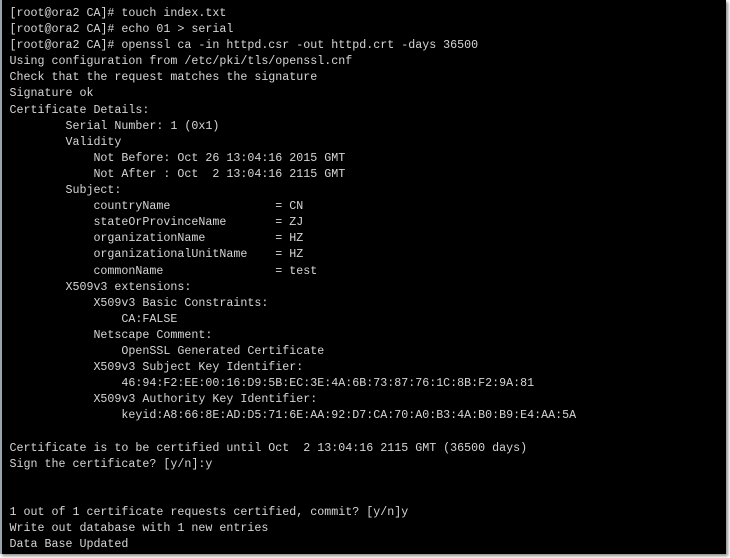  Describe the element at coordinates (156, 238) in the screenshot. I see `terminal-line: organizationName = HZ` at that location.